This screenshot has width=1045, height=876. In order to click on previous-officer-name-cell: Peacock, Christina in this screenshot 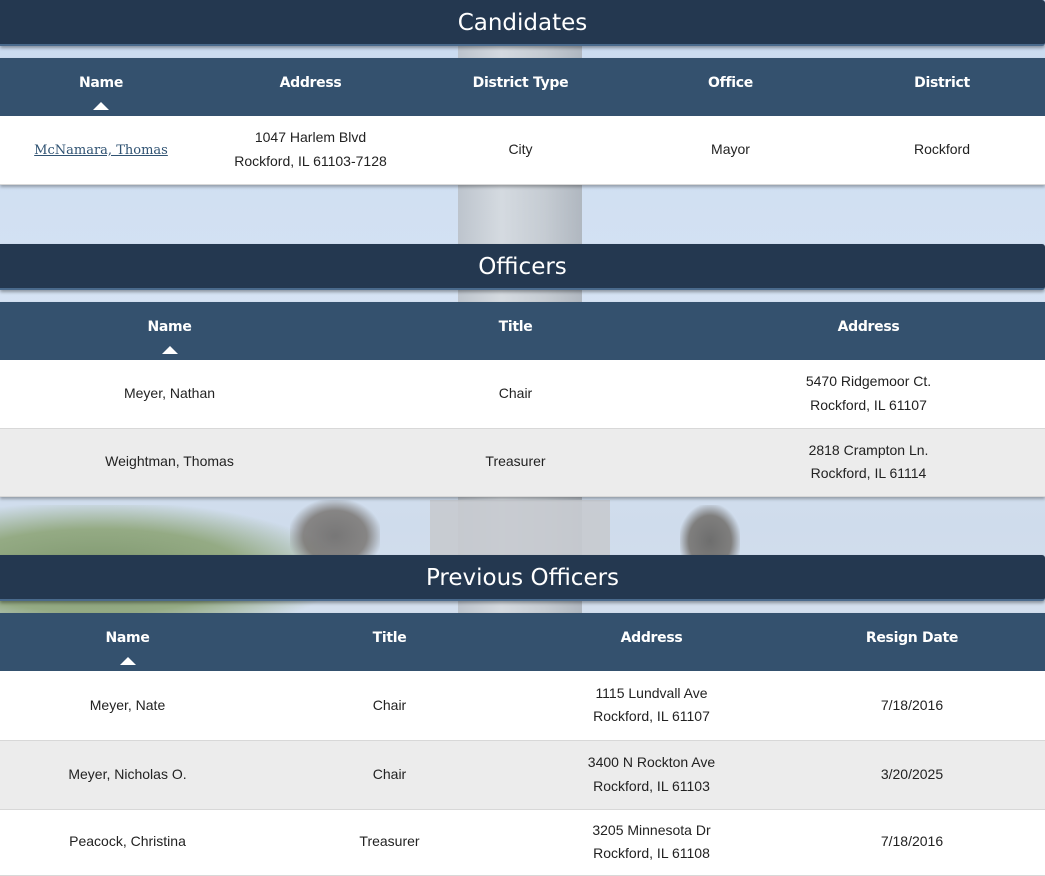, I will do `click(127, 841)`.